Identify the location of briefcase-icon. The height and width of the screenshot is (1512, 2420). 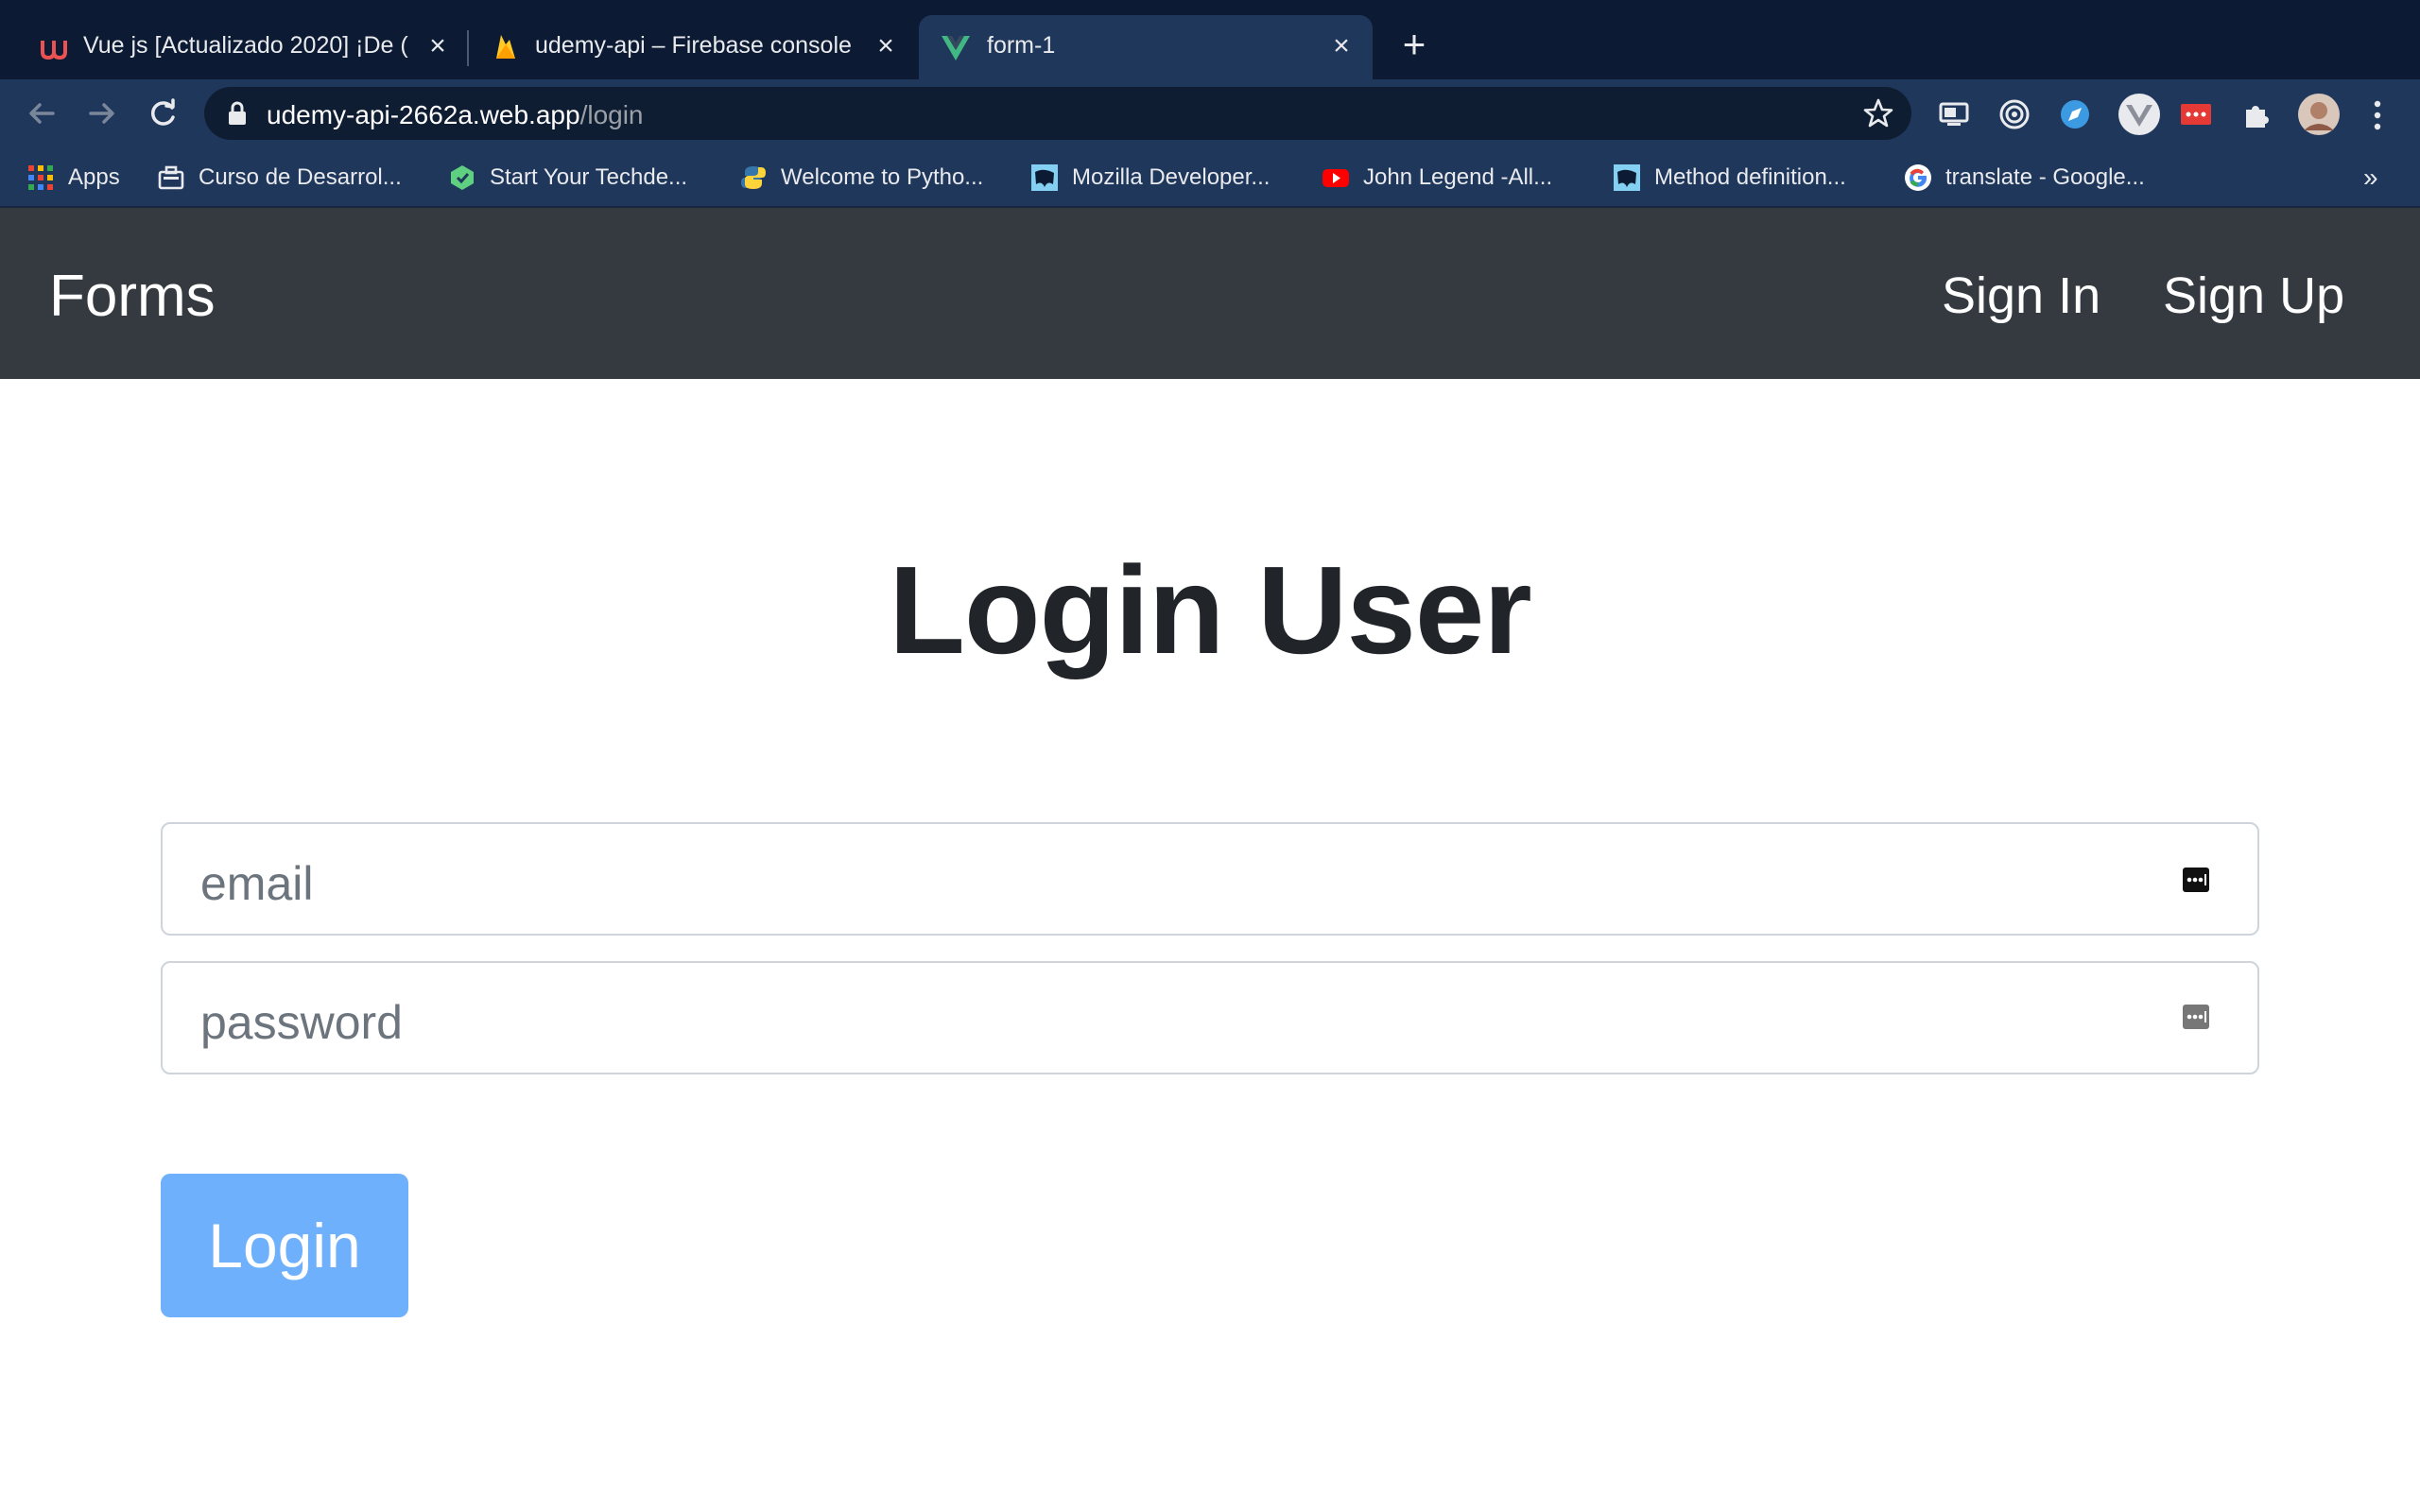
(171, 177).